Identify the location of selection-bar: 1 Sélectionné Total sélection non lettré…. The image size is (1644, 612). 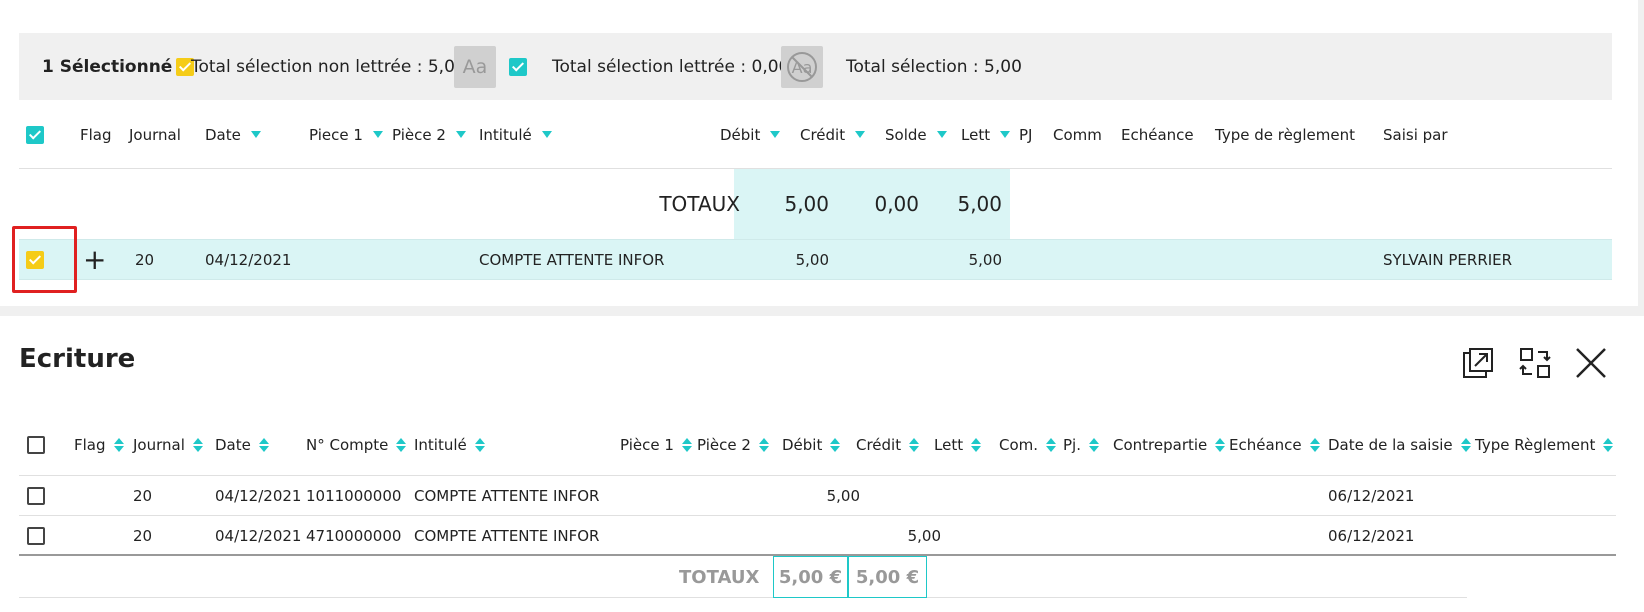
(815, 66).